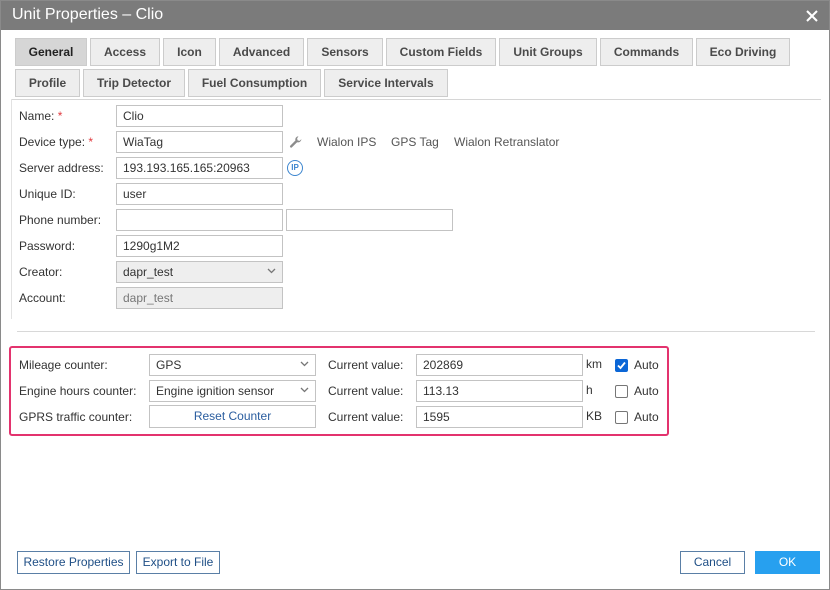 This screenshot has height=590, width=830. I want to click on engine-hours-counter-select: Engine ignition sensor, so click(232, 391).